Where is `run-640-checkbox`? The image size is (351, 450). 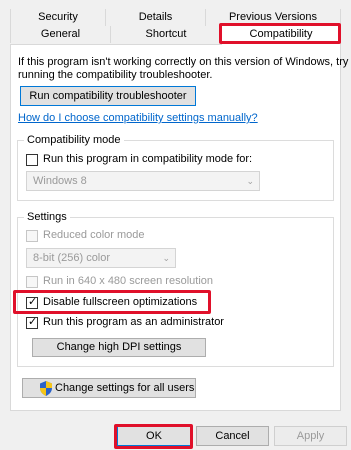
run-640-checkbox is located at coordinates (32, 282).